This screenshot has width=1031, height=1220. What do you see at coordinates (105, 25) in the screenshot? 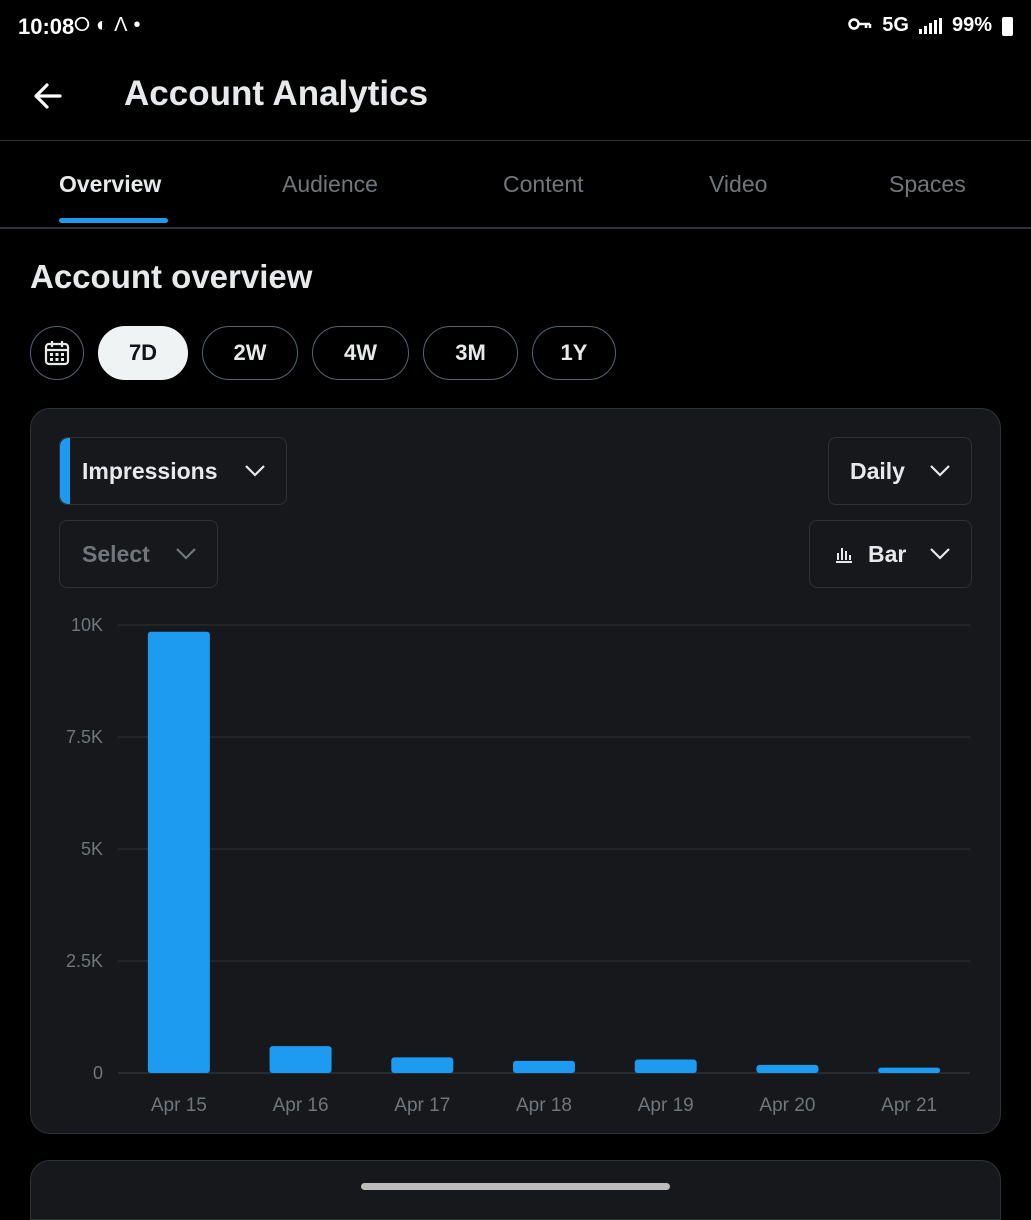
I see `discord-icon: ◐` at bounding box center [105, 25].